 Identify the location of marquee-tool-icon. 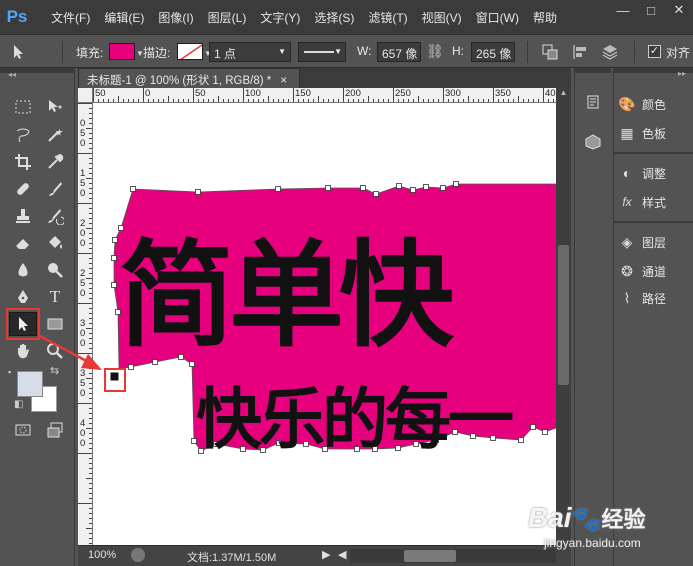
(23, 107).